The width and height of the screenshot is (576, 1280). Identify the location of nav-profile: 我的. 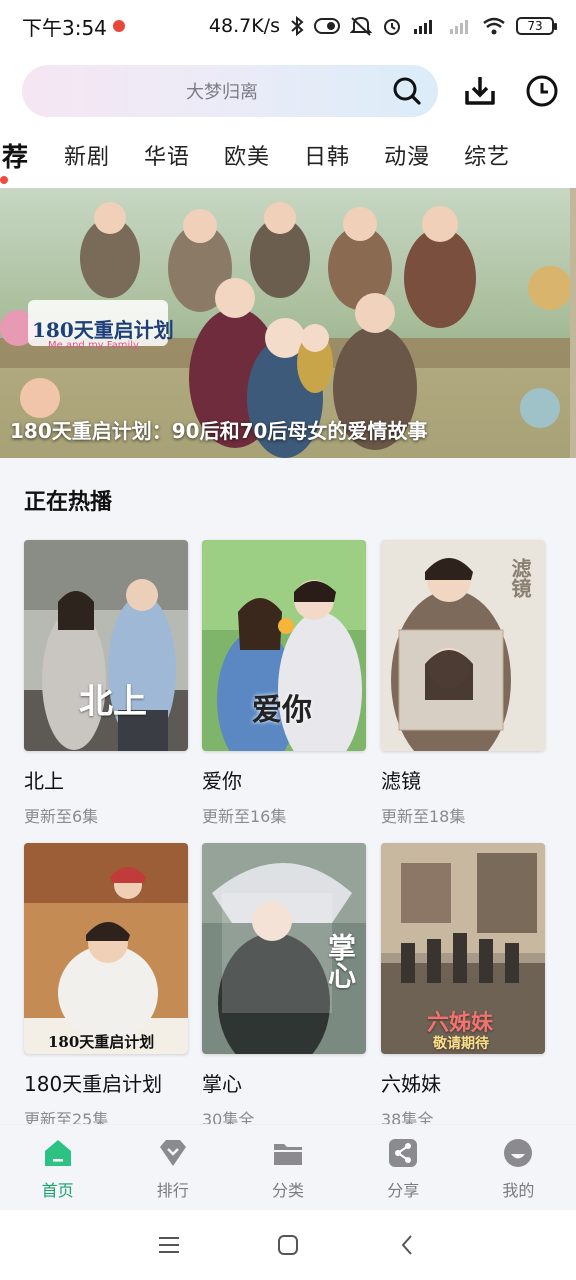
(518, 1167).